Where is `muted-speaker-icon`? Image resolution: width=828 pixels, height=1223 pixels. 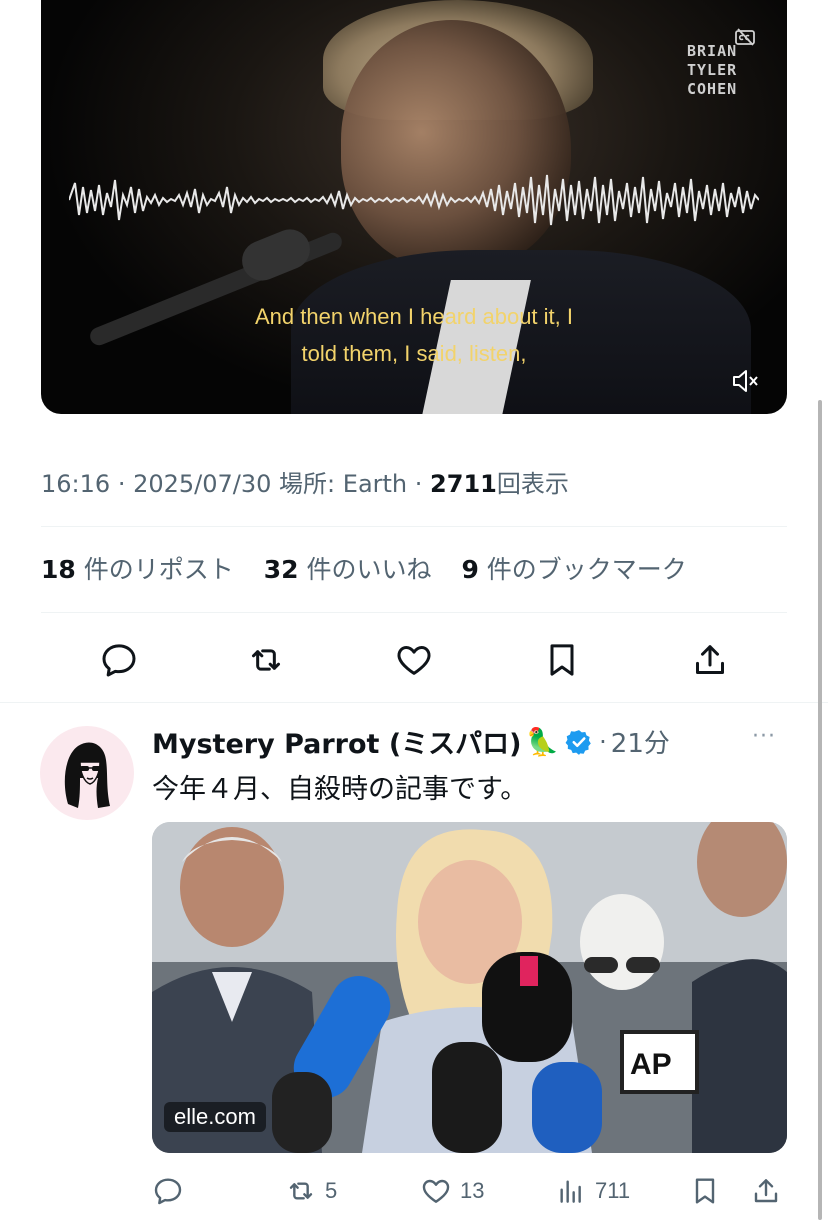 muted-speaker-icon is located at coordinates (745, 381).